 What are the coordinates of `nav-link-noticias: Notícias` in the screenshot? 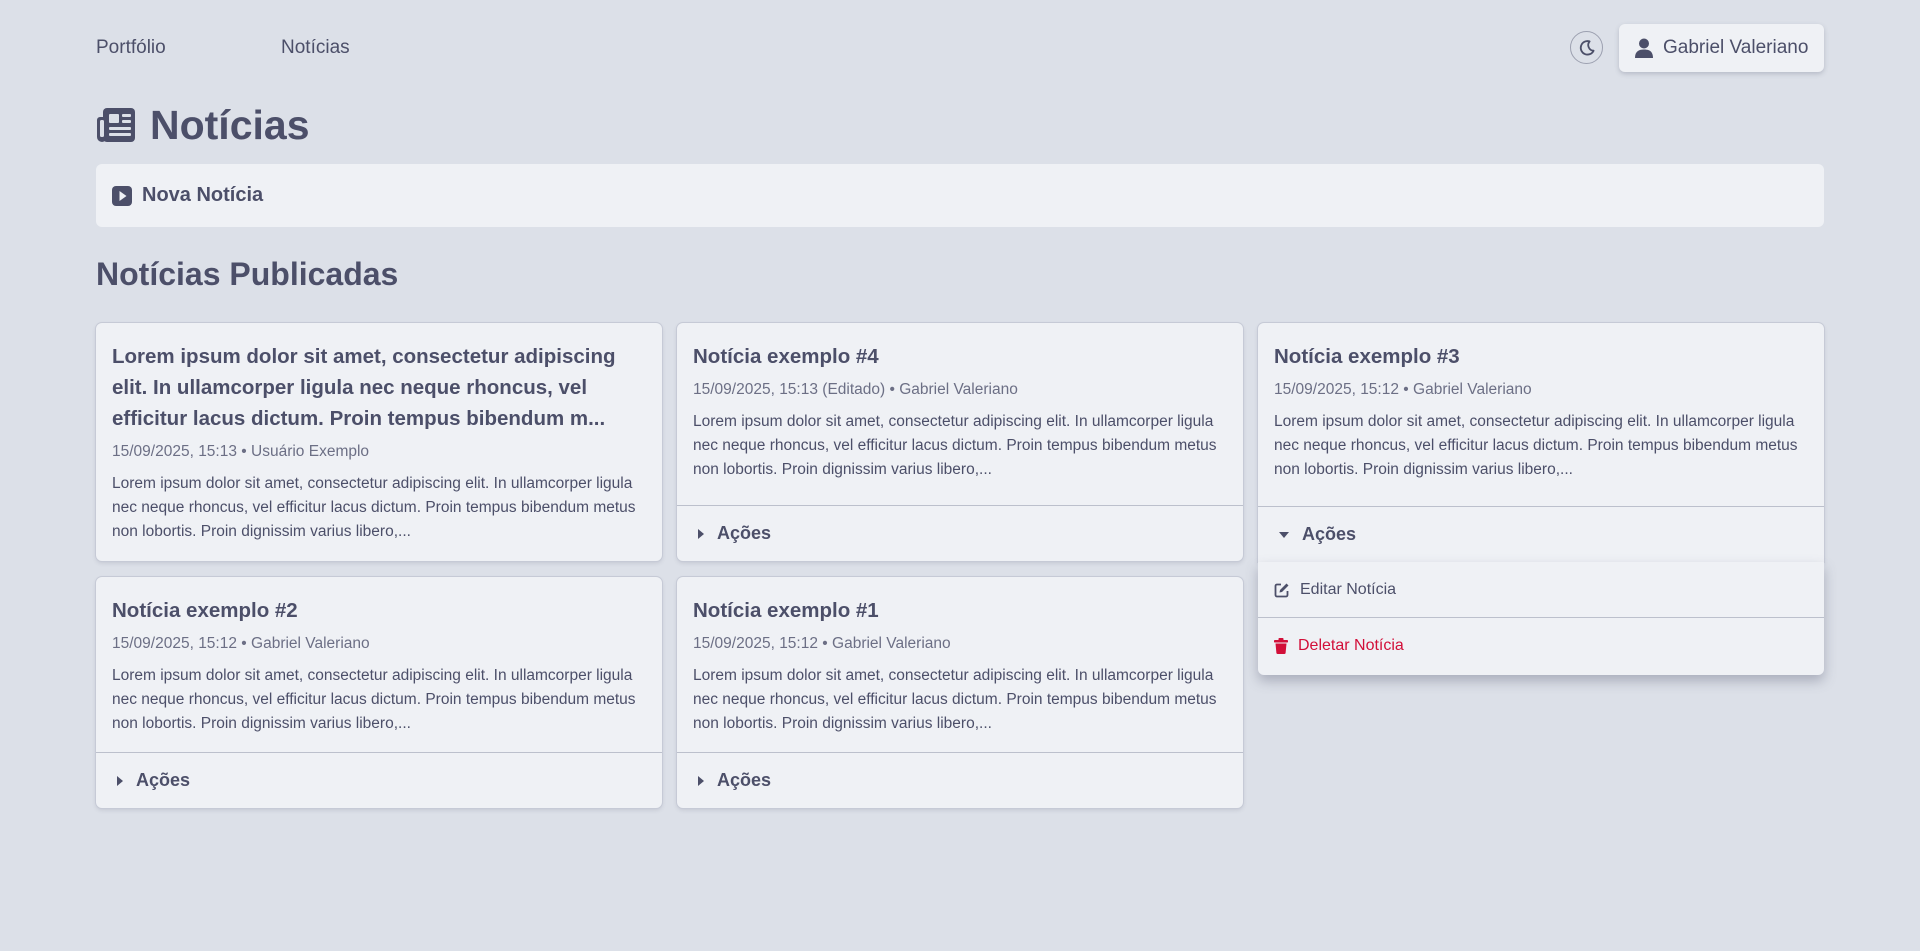 It's located at (315, 48).